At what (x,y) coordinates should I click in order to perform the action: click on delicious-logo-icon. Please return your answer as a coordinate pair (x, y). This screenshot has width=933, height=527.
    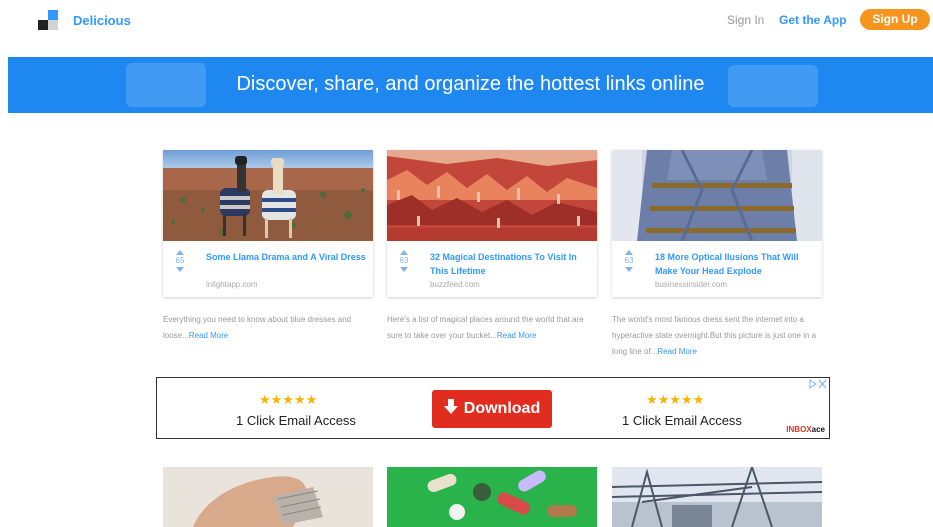
    Looking at the image, I should click on (49, 20).